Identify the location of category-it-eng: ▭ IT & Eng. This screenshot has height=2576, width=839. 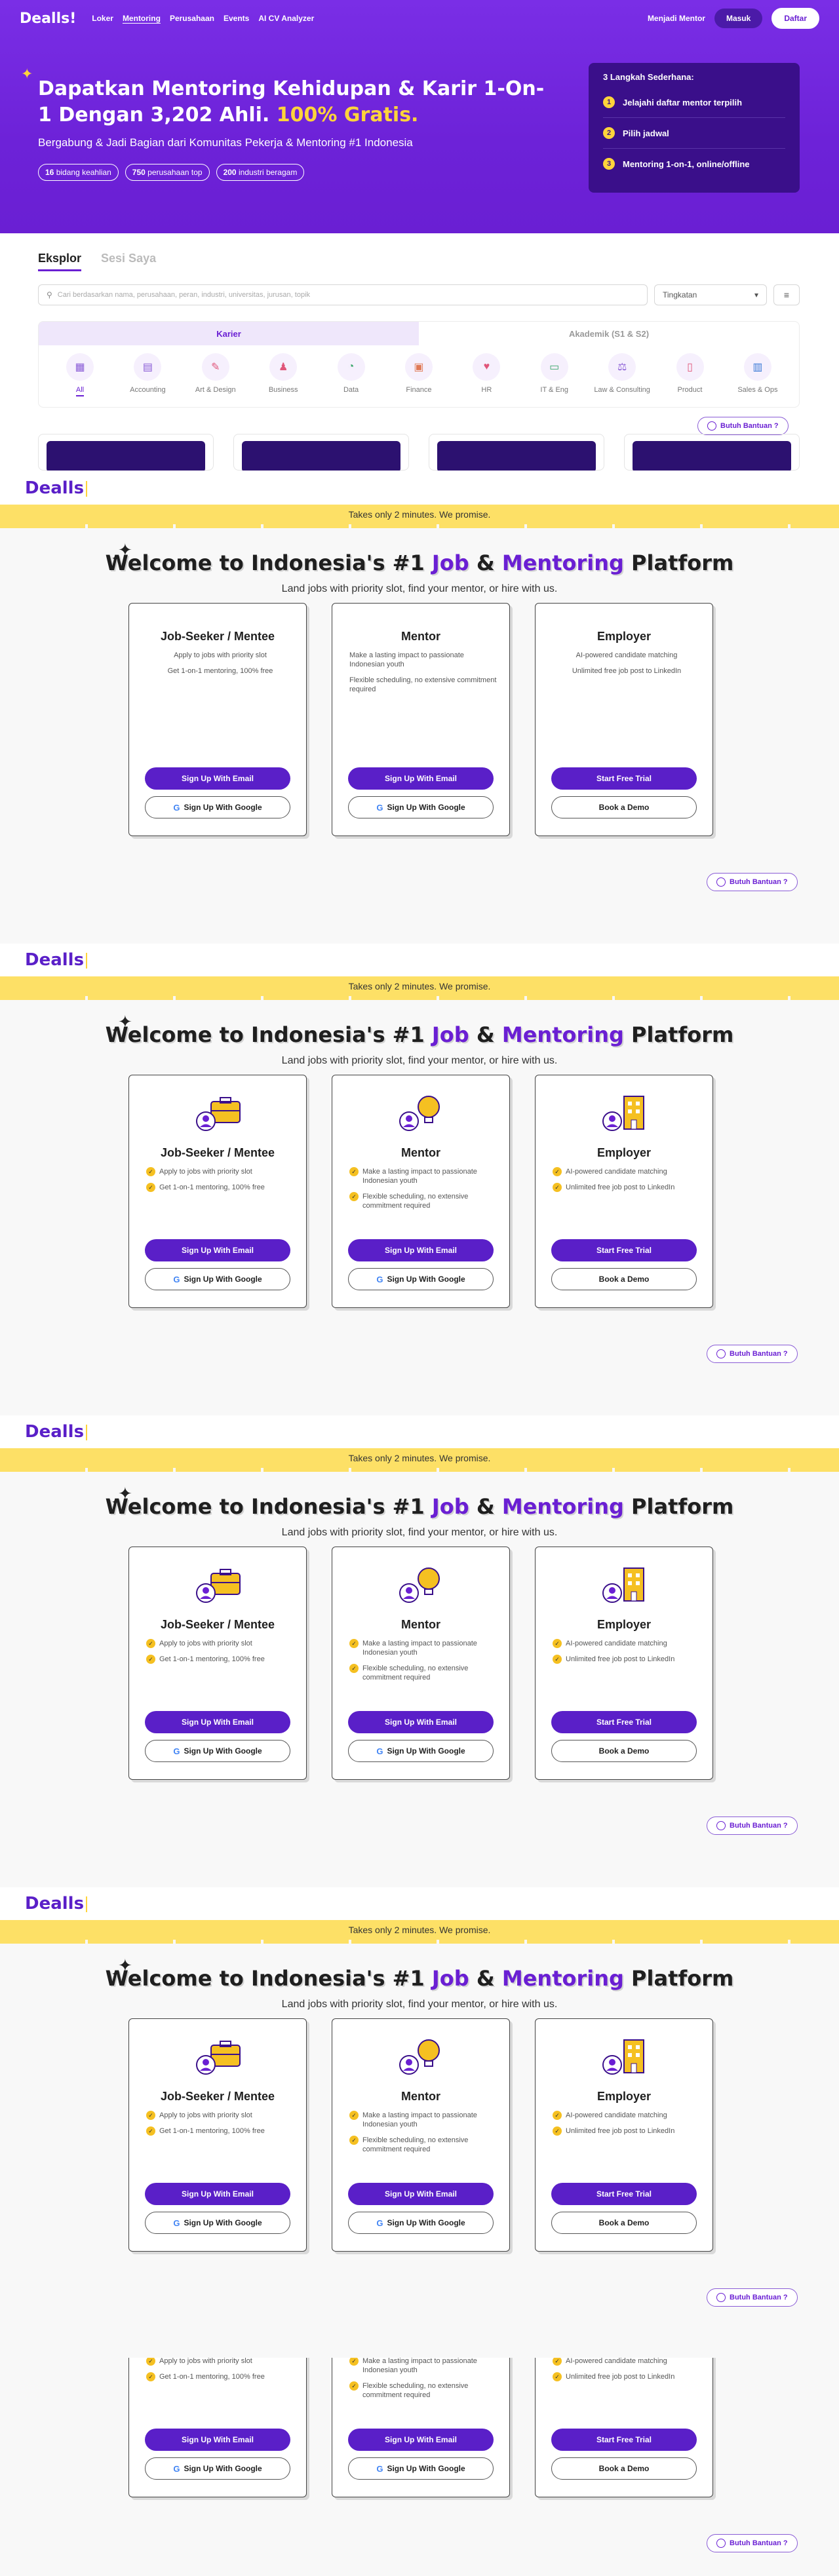
(554, 374).